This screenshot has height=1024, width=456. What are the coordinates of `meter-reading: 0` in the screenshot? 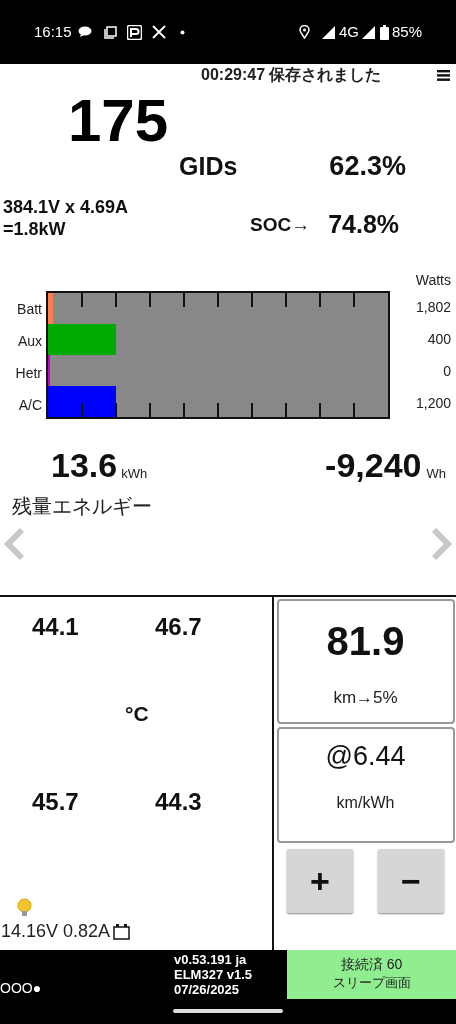 It's located at (447, 371).